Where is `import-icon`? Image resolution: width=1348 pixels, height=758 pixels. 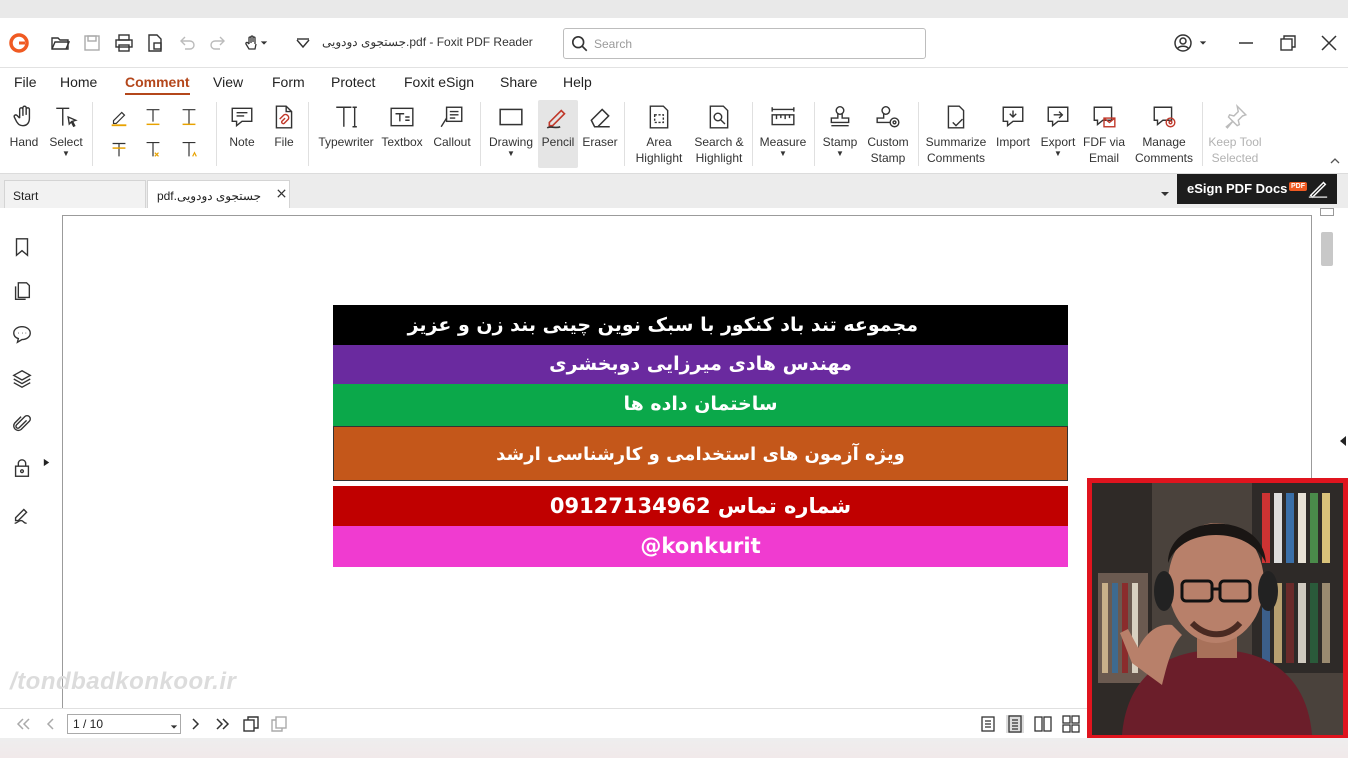
import-icon is located at coordinates (1013, 117).